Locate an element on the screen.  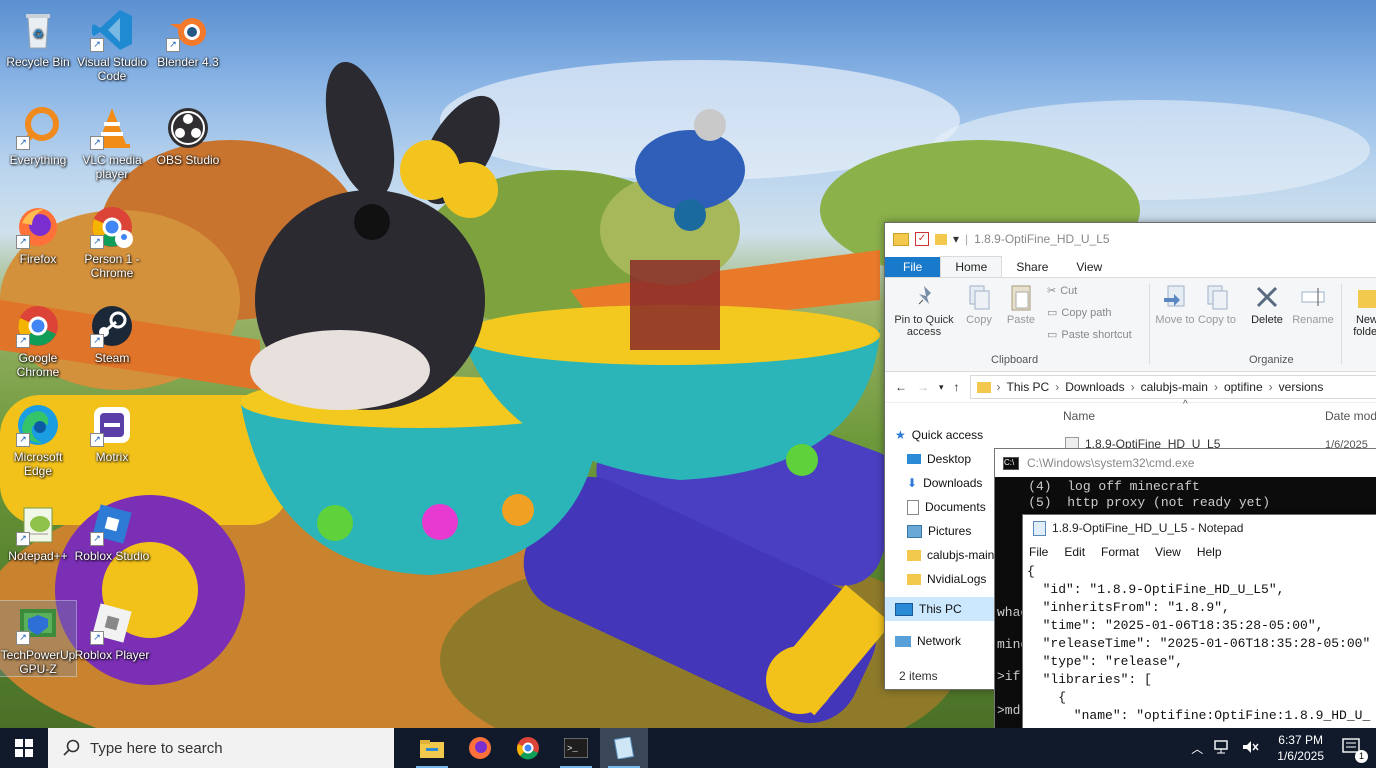
pin-quick-access-button: Pin to Quick access is located at coordinates (924, 308).